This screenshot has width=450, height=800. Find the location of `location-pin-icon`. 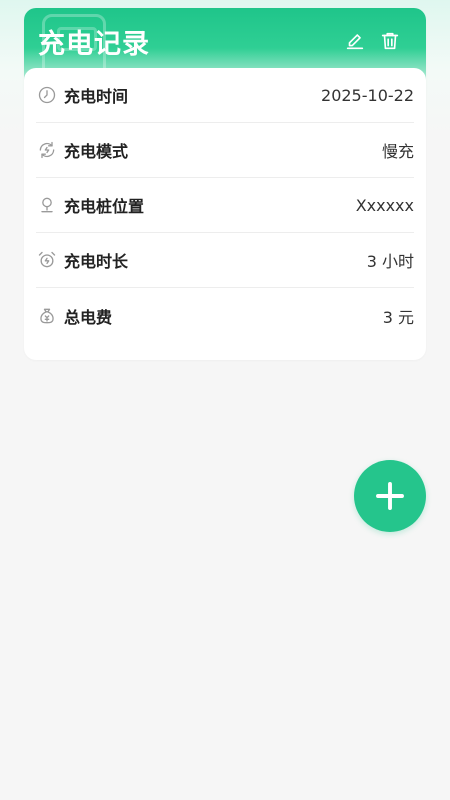

location-pin-icon is located at coordinates (47, 205).